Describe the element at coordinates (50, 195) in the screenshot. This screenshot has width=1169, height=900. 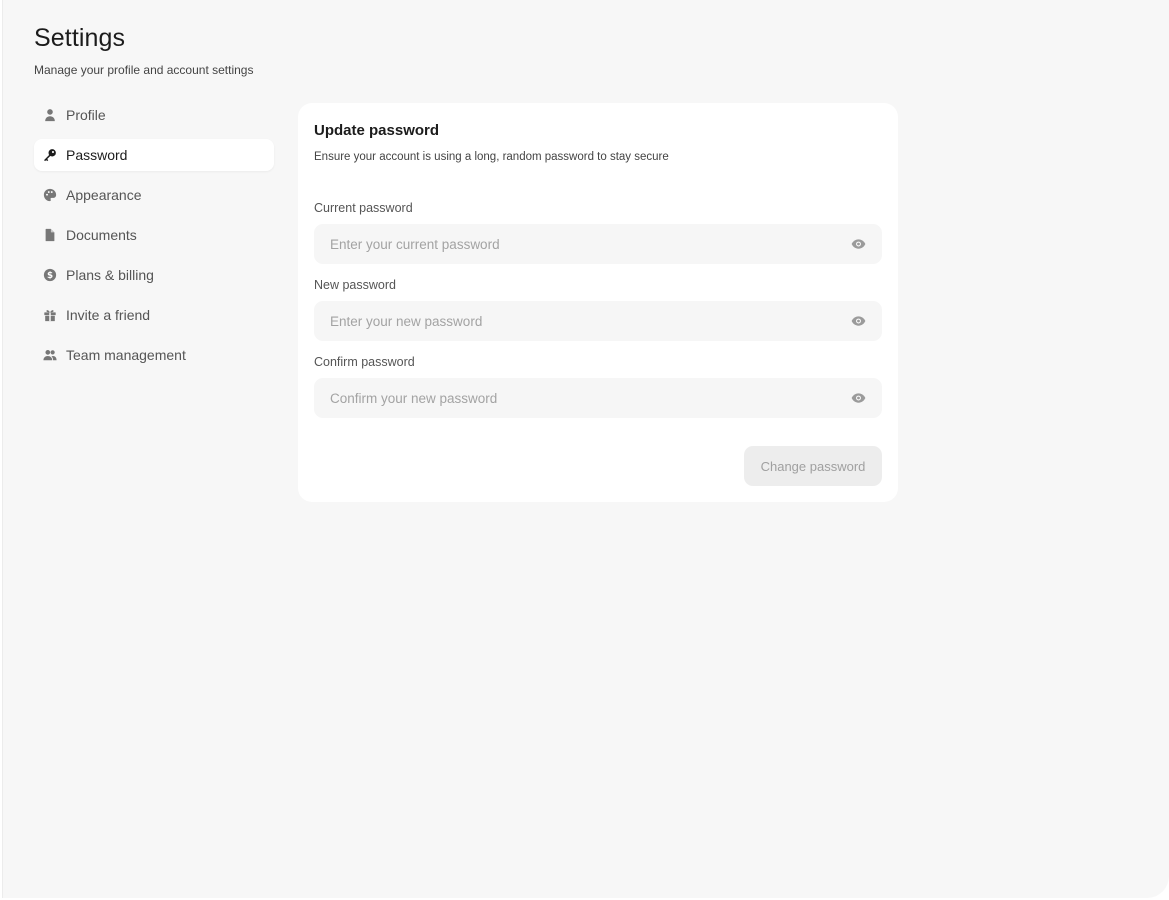
I see `palette-icon` at that location.